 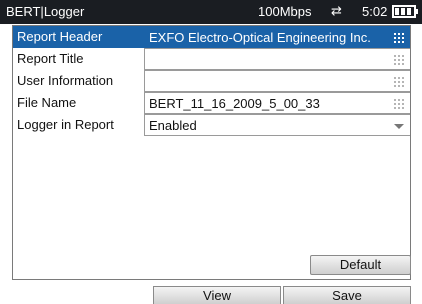 What do you see at coordinates (50, 58) in the screenshot?
I see `report-title-label: Report Title` at bounding box center [50, 58].